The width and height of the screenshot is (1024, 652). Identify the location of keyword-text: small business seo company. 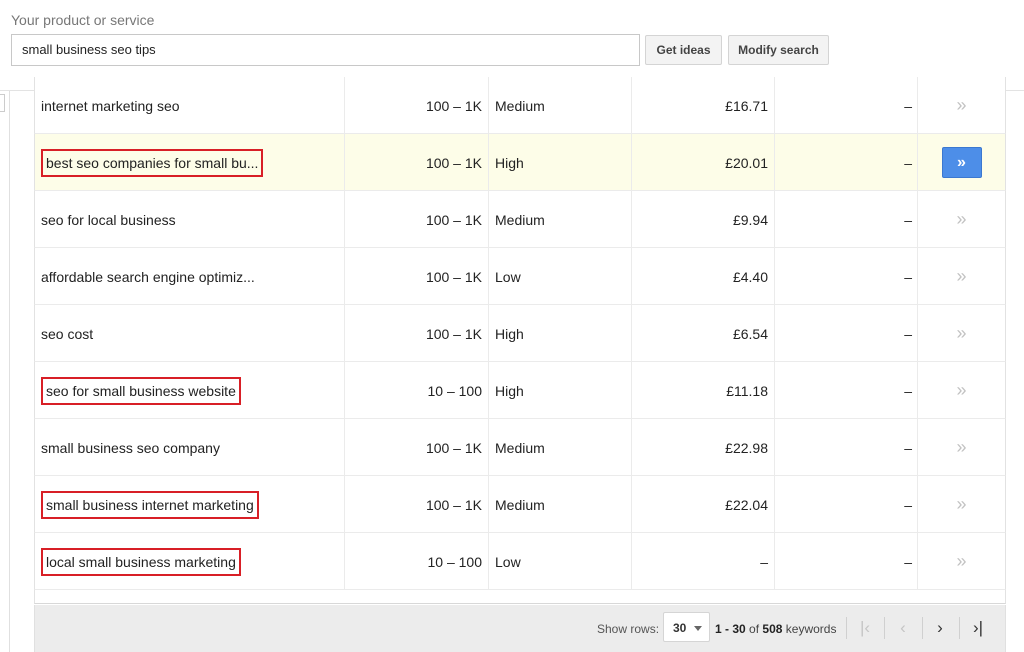
(130, 447).